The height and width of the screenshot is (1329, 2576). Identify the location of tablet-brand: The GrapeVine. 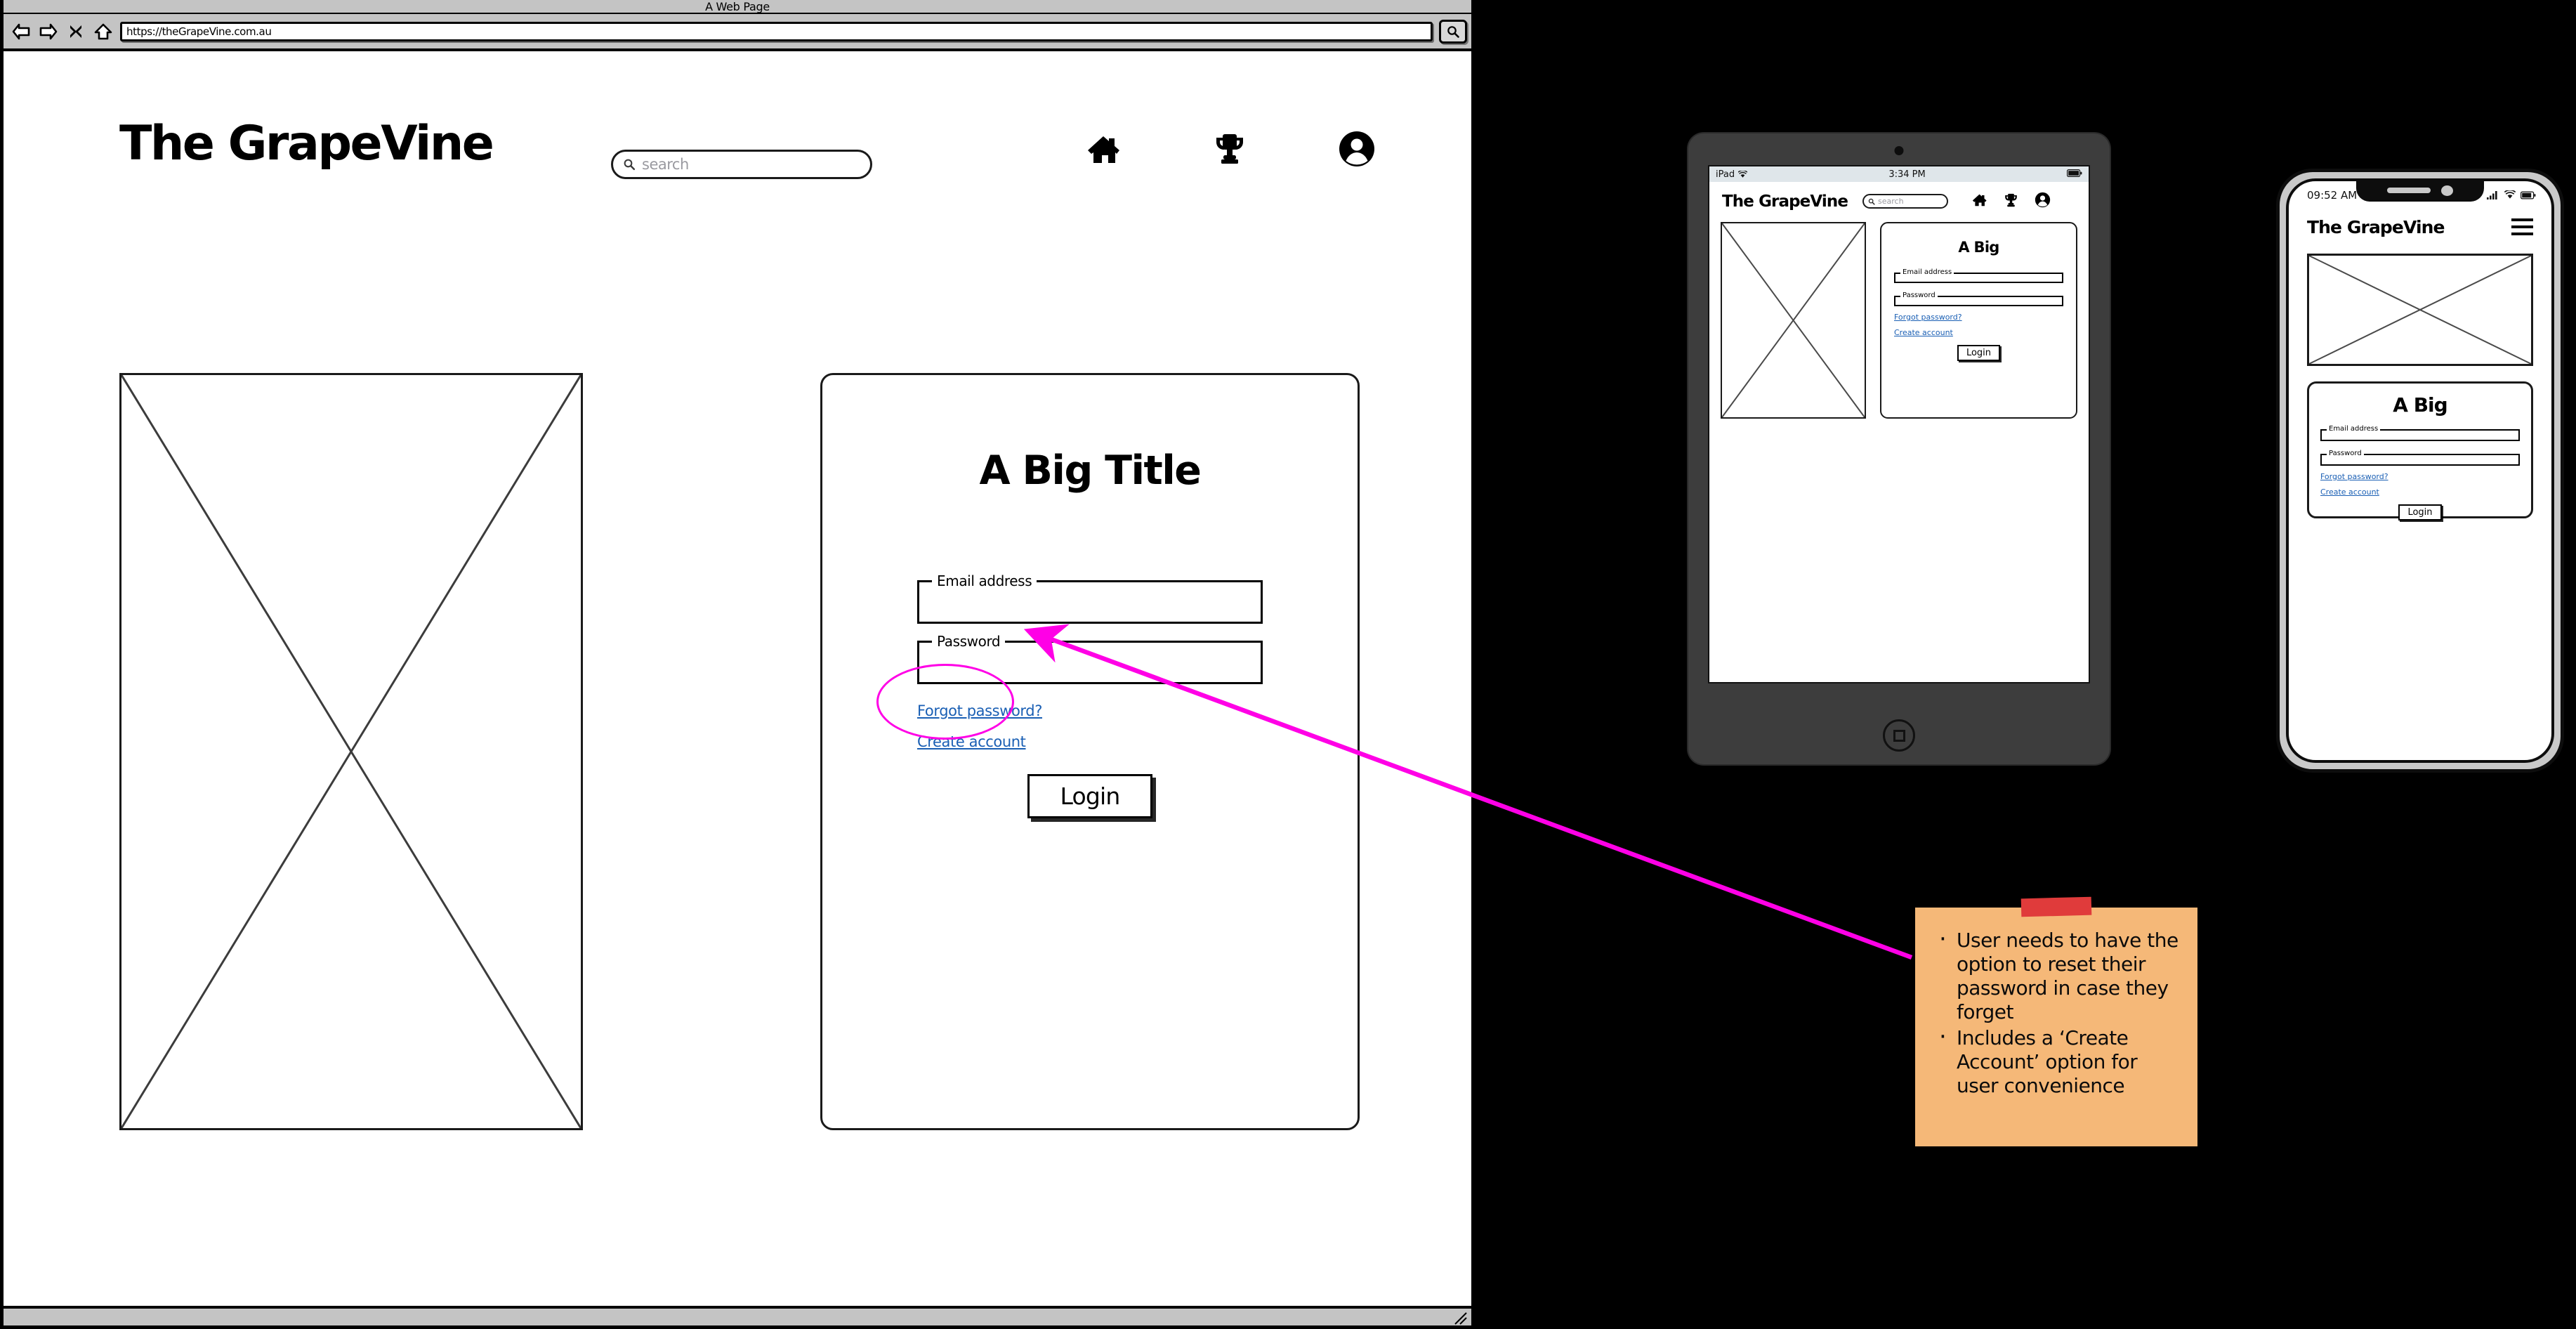
(1785, 201).